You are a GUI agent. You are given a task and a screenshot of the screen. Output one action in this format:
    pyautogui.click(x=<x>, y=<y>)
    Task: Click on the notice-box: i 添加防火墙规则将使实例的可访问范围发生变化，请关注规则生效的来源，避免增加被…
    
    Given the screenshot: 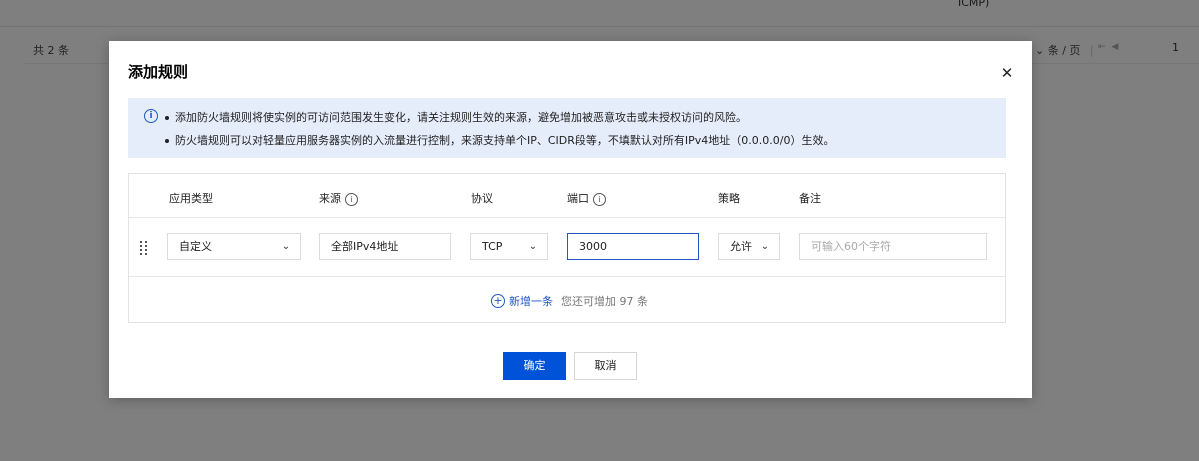 What is the action you would take?
    pyautogui.click(x=567, y=128)
    